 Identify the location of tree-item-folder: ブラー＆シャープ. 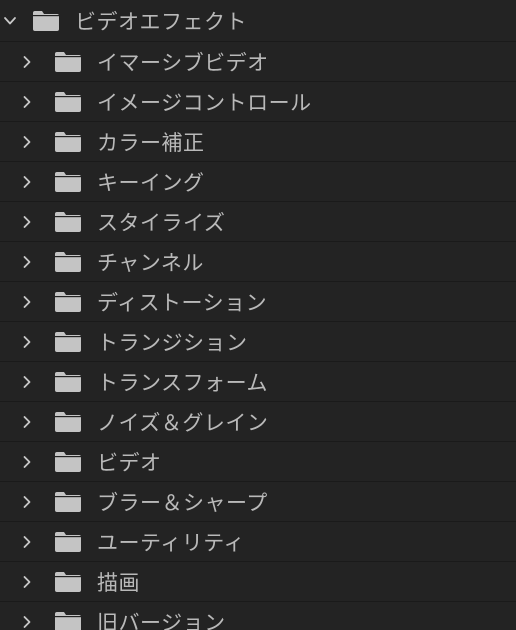
(258, 502).